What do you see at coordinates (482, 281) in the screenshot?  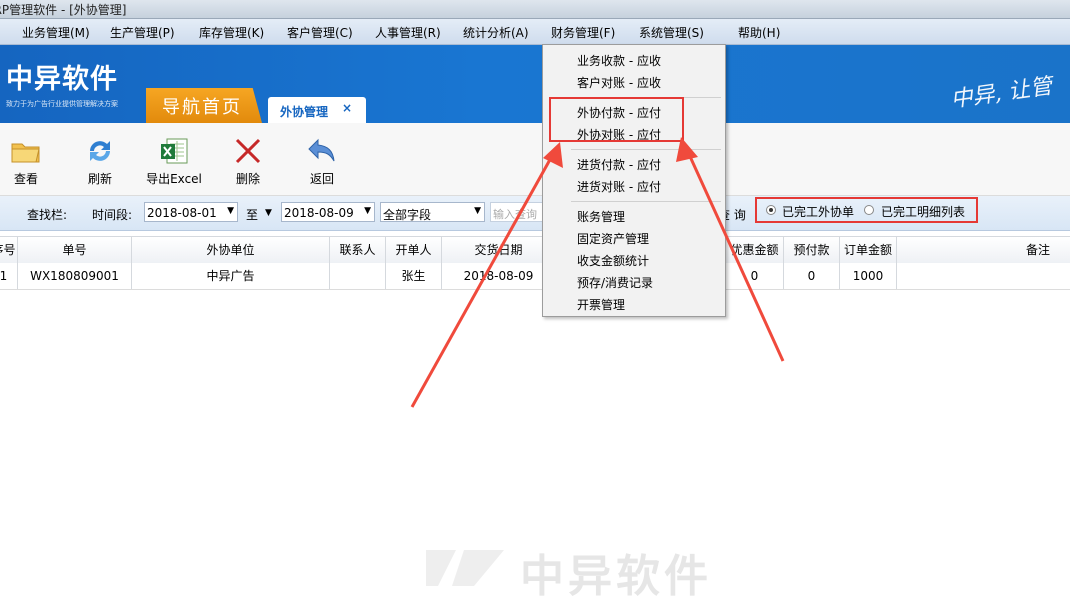 I see `annotation-arrow-left` at bounding box center [482, 281].